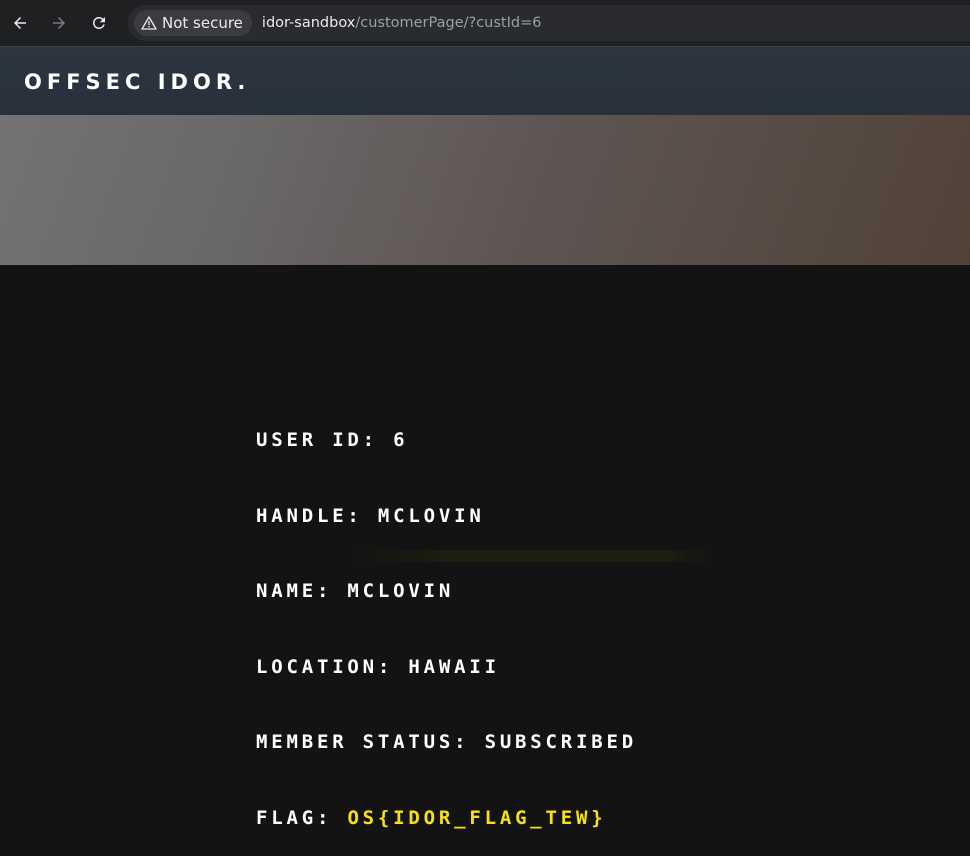  Describe the element at coordinates (137, 82) in the screenshot. I see `site-logo: OFFSEC IDOR.` at that location.